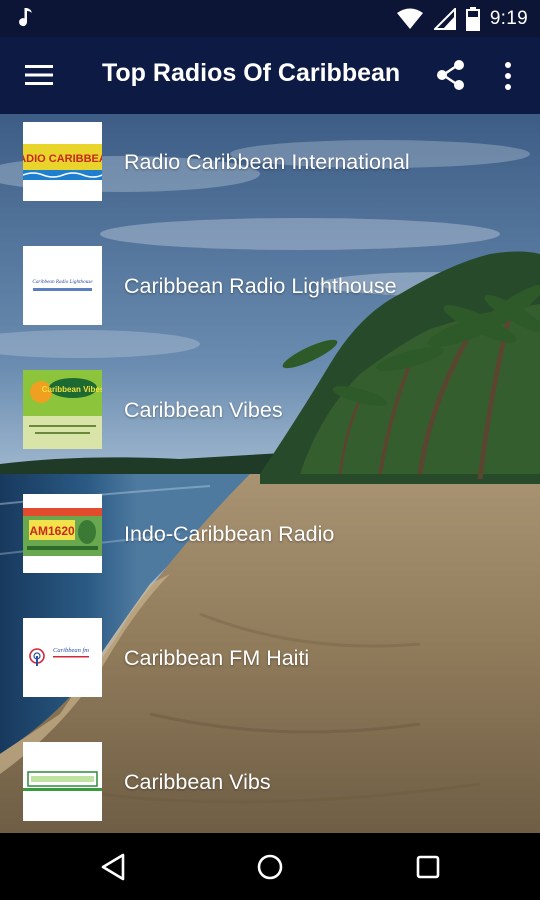  I want to click on svg-text: Caribbean Vibes, so click(72, 389).